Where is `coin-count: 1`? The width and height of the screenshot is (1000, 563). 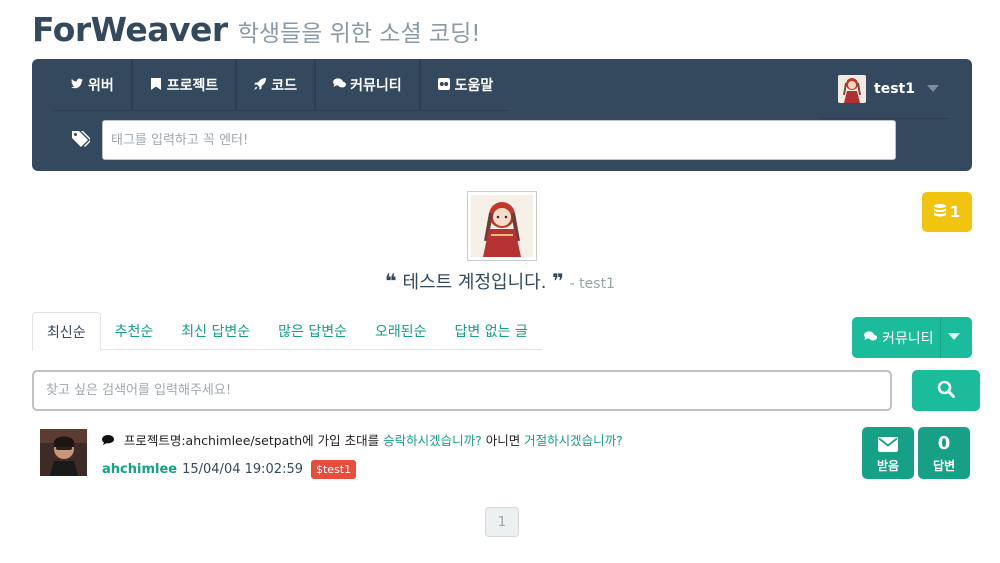 coin-count: 1 is located at coordinates (955, 212).